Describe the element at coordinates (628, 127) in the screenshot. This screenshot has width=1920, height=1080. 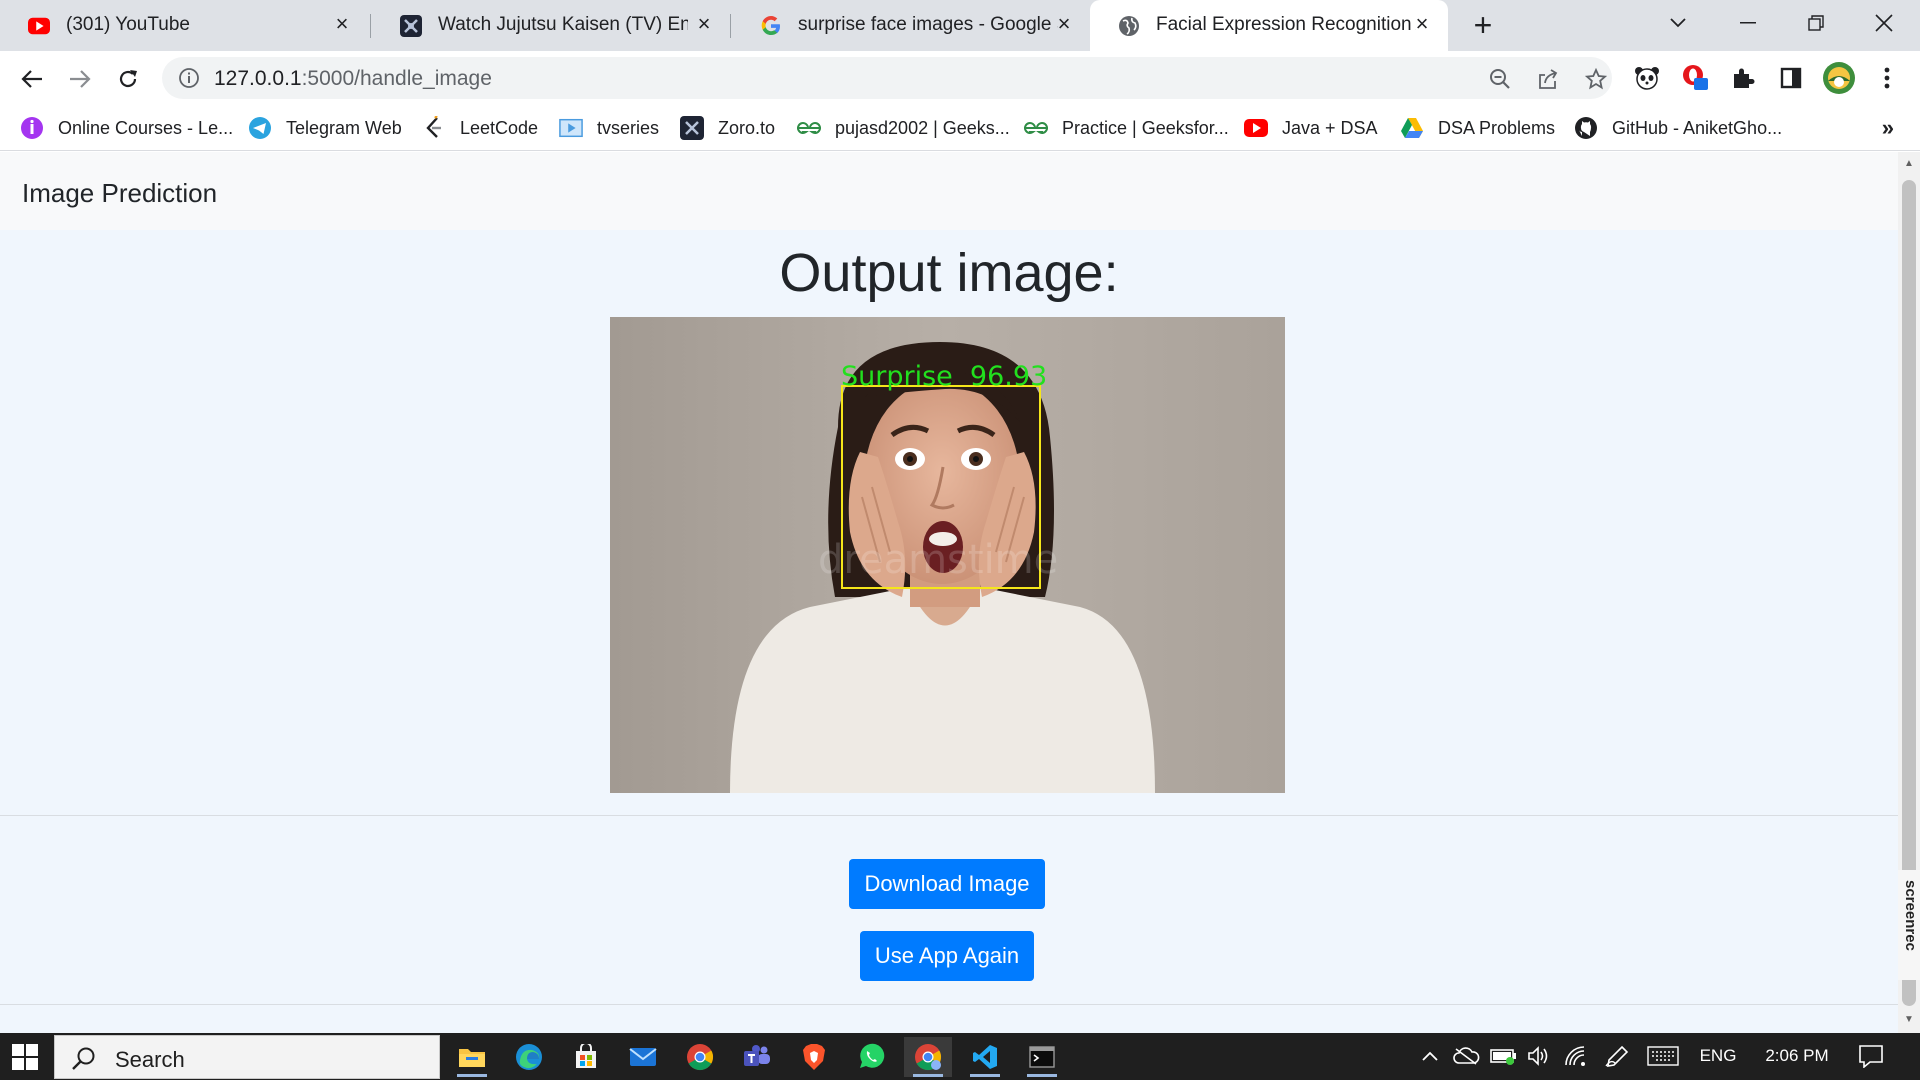
I see `bookmark-label: tvseries` at that location.